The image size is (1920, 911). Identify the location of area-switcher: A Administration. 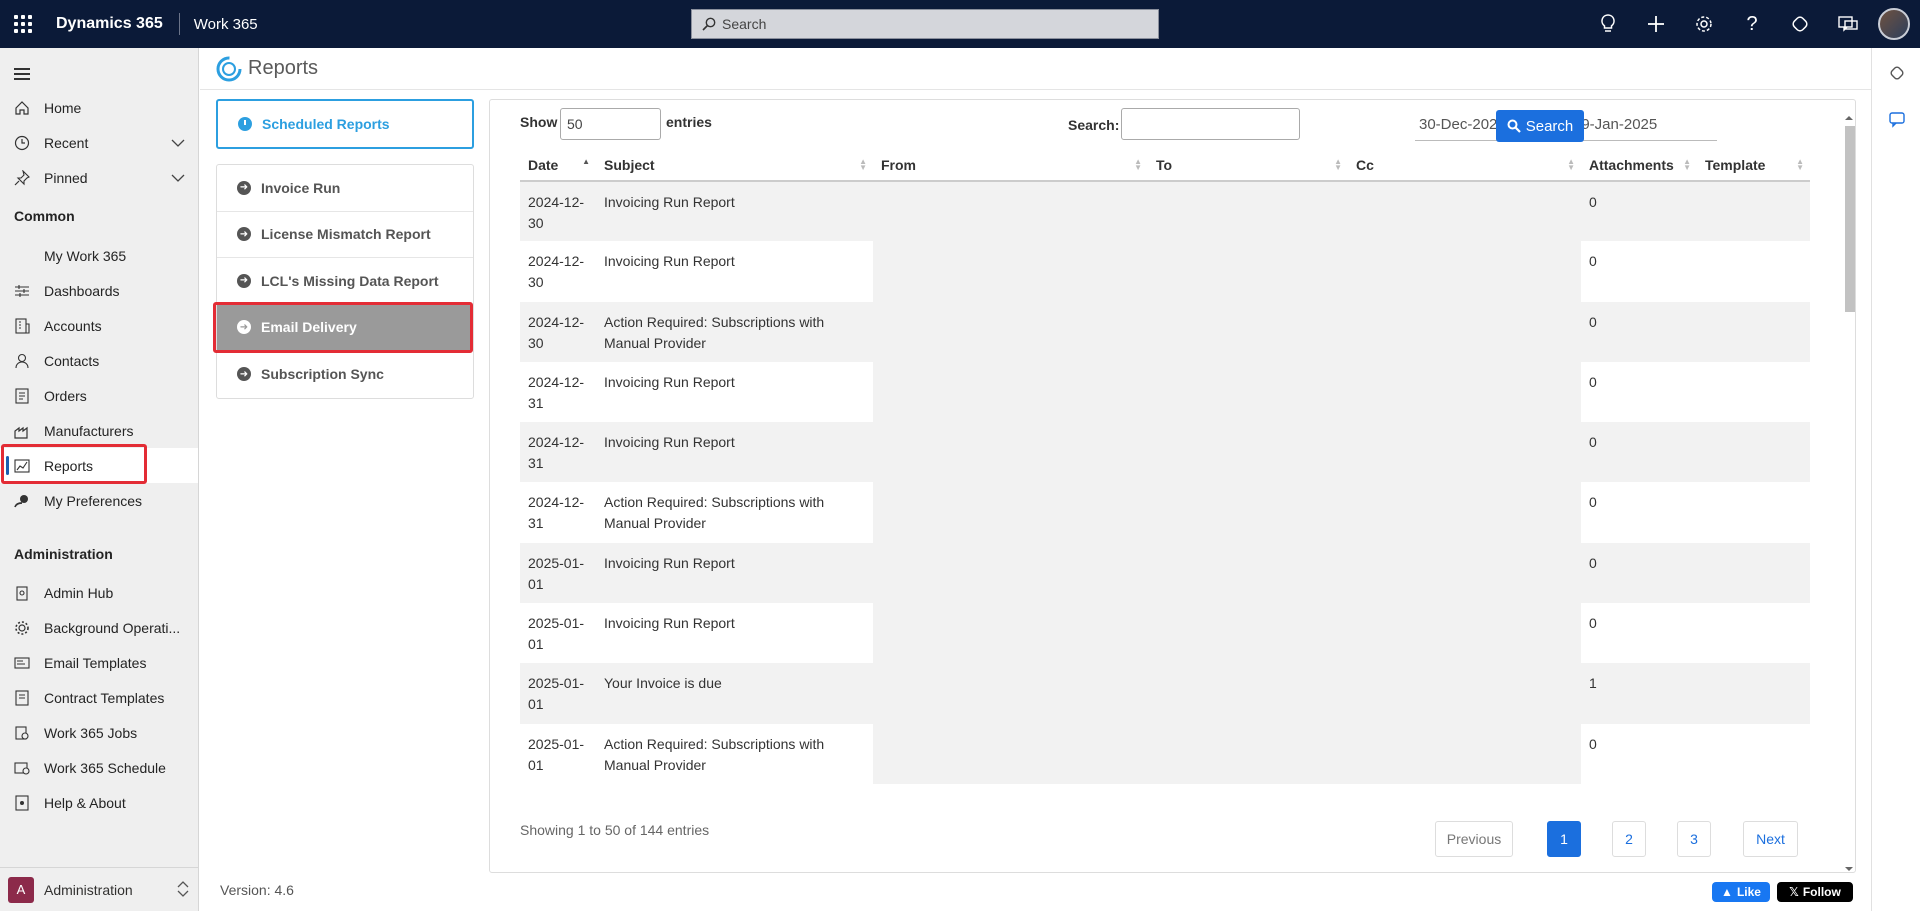
(99, 889).